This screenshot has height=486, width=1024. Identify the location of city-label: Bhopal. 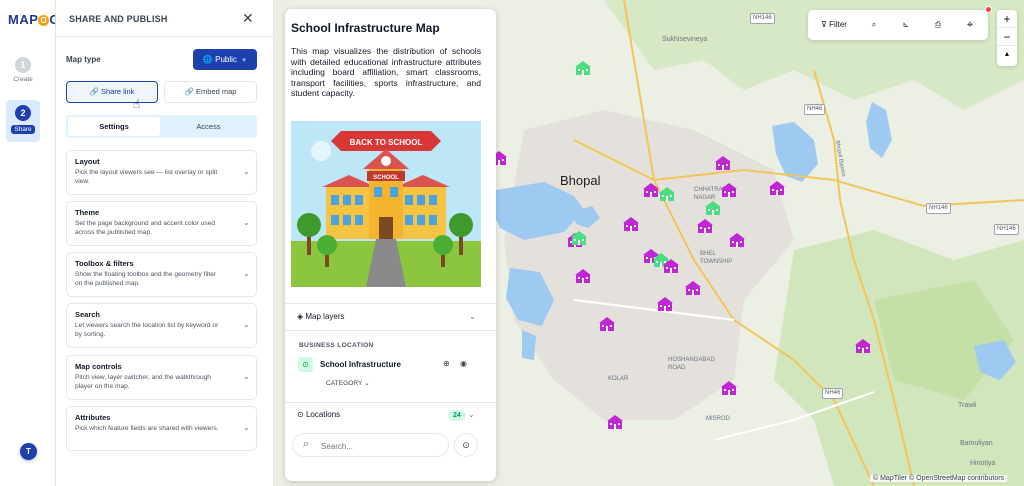
(580, 180).